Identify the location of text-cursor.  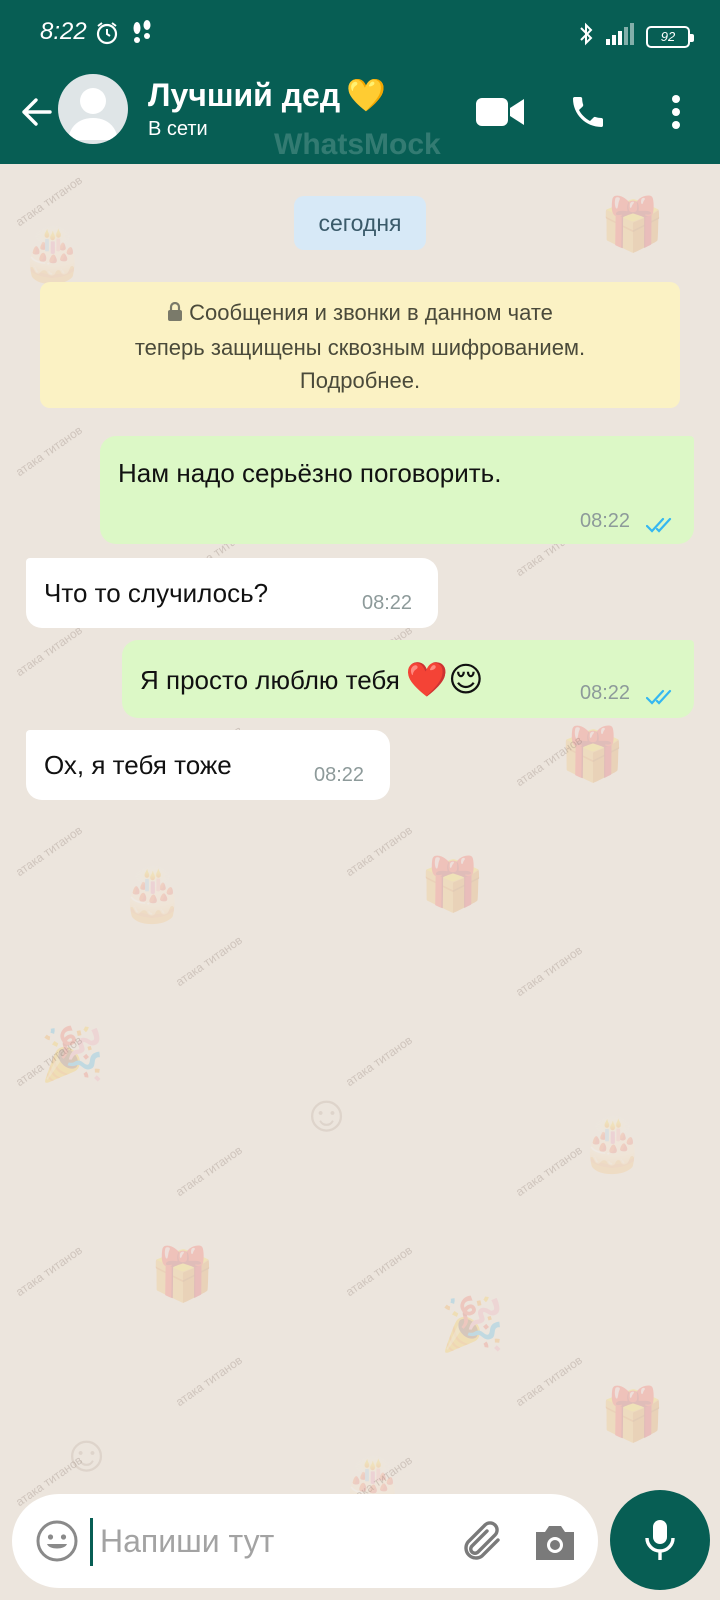
(91, 1542).